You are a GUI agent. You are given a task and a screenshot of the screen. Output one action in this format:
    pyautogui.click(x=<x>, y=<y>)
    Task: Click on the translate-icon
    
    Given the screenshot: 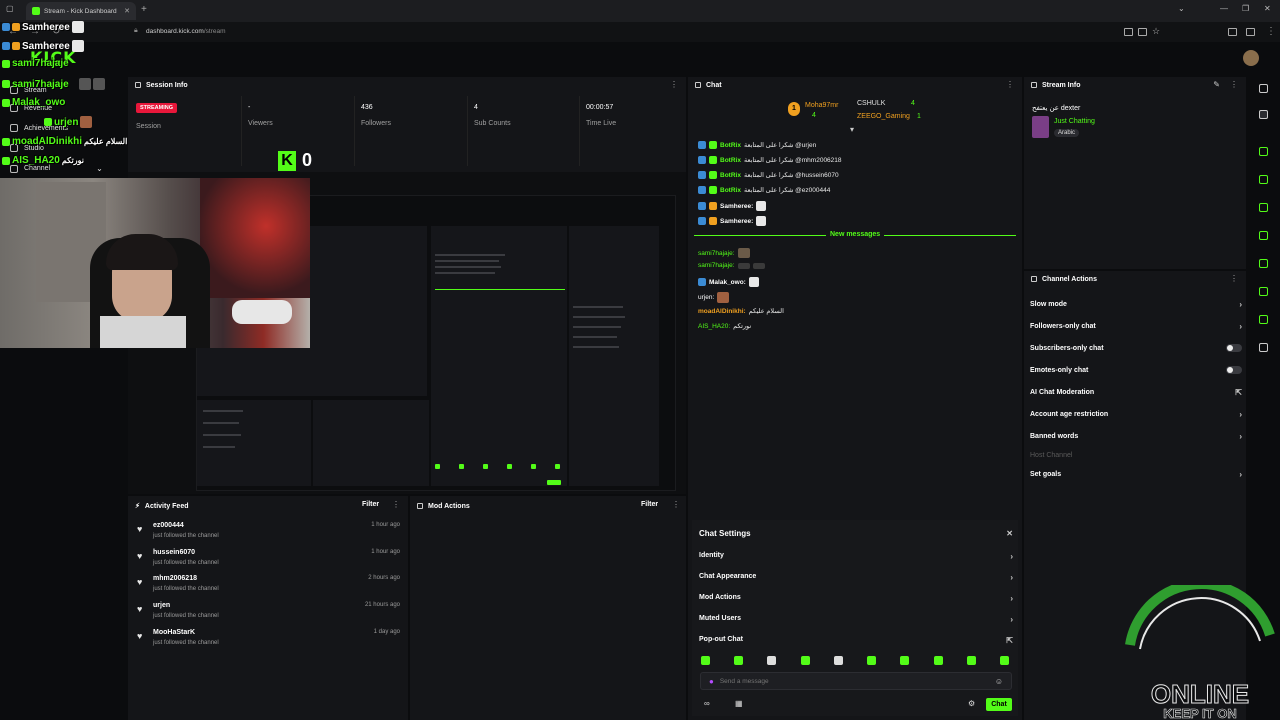 What is the action you would take?
    pyautogui.click(x=1142, y=32)
    